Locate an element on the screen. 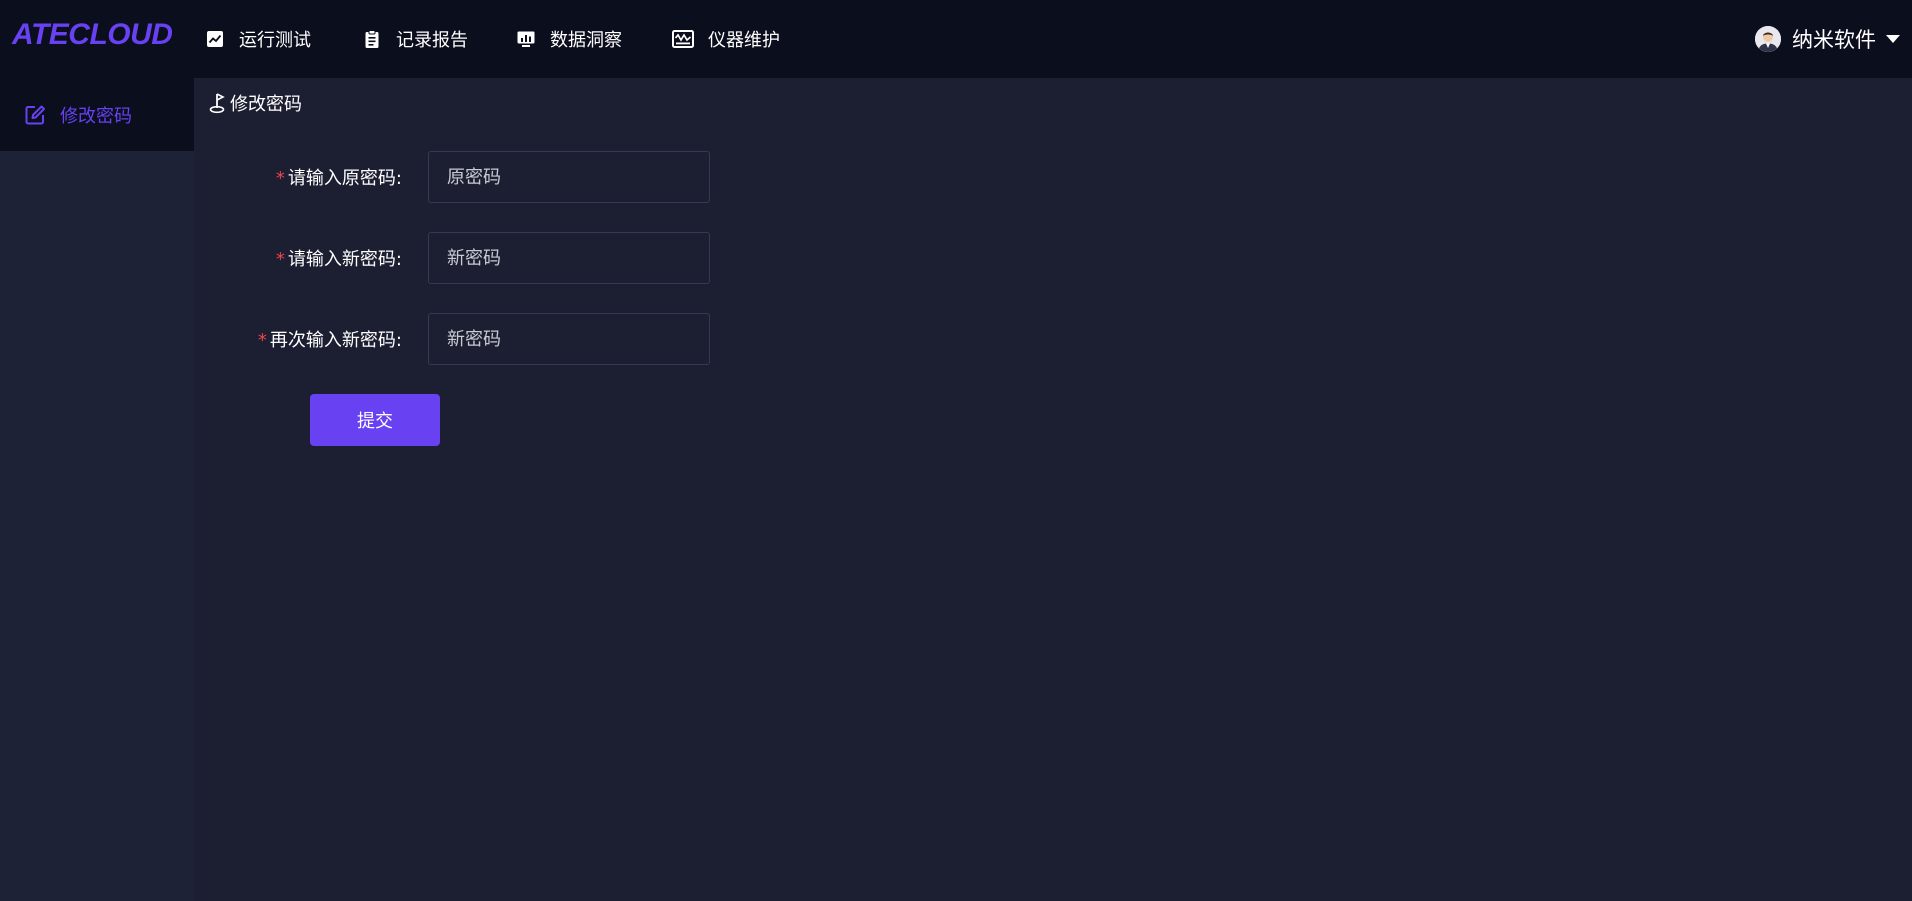  sidebar-item-change-password: 修改密码 is located at coordinates (97, 114).